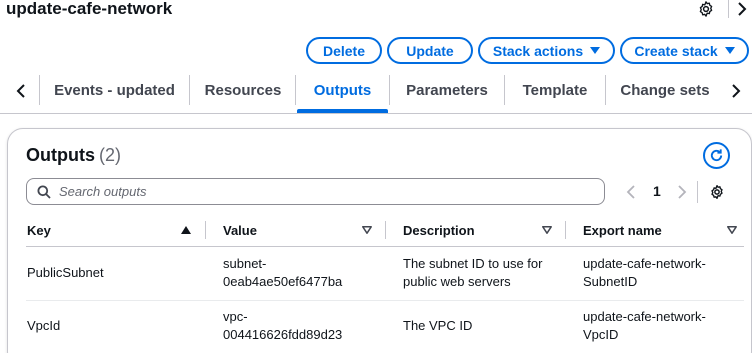 This screenshot has height=353, width=752. I want to click on page-number: 1, so click(657, 191).